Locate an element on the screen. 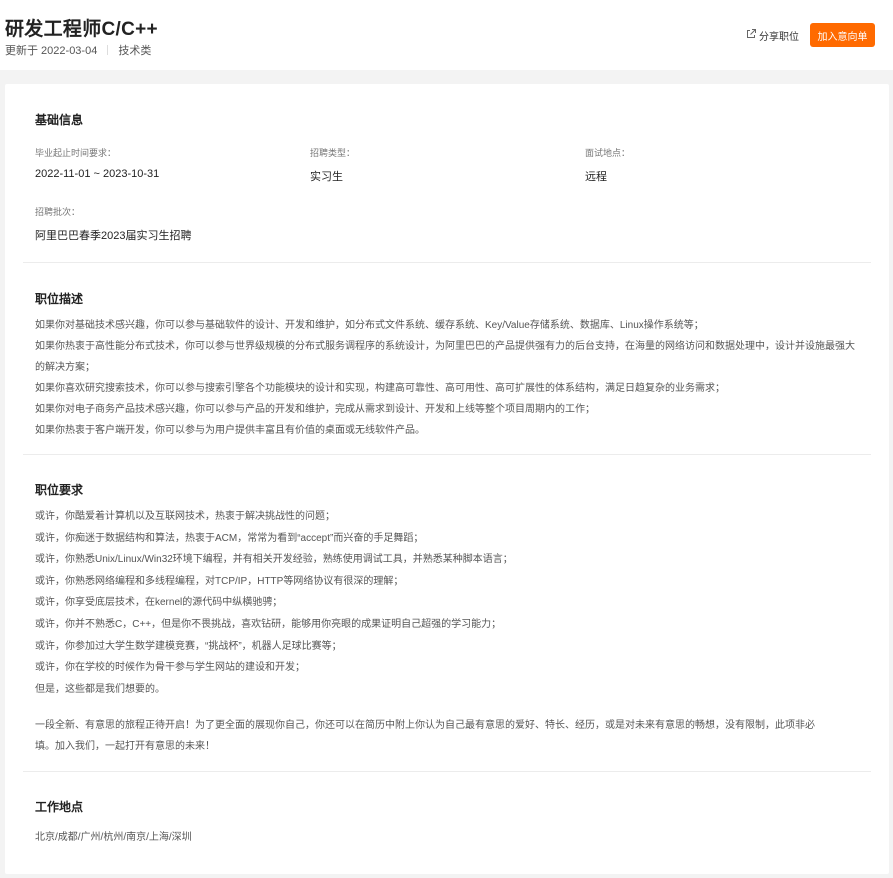  job-title: 研发工程师C/C++ is located at coordinates (81, 29).